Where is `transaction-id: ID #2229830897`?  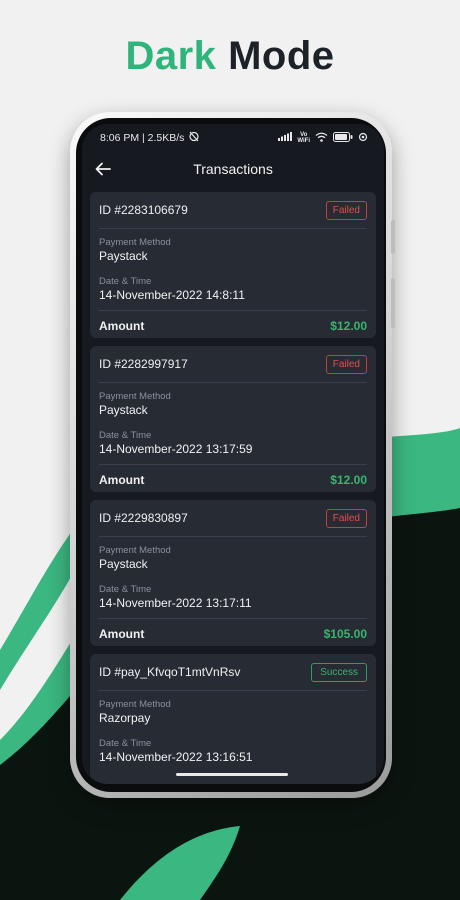
transaction-id: ID #2229830897 is located at coordinates (143, 518).